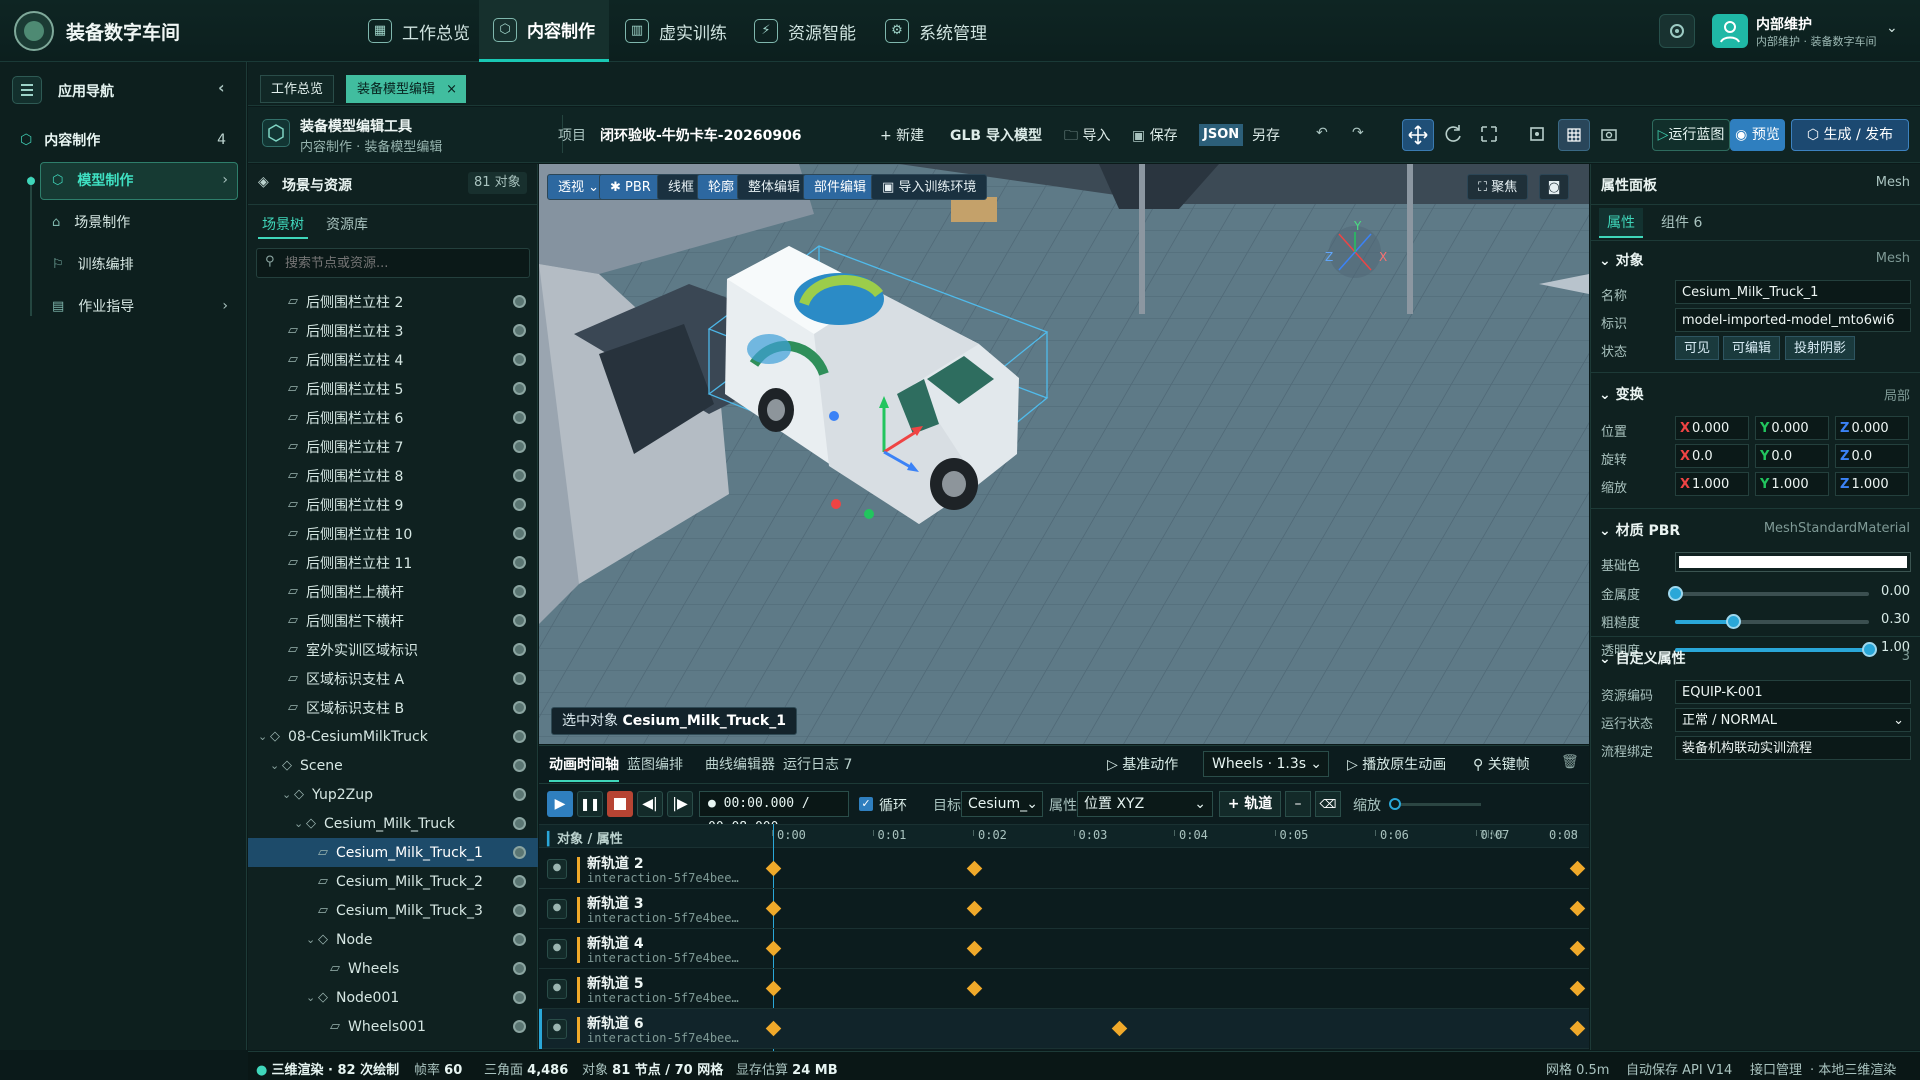 The image size is (1920, 1080). What do you see at coordinates (1002, 804) in the screenshot?
I see `target-select: Cesium_ ⌄` at bounding box center [1002, 804].